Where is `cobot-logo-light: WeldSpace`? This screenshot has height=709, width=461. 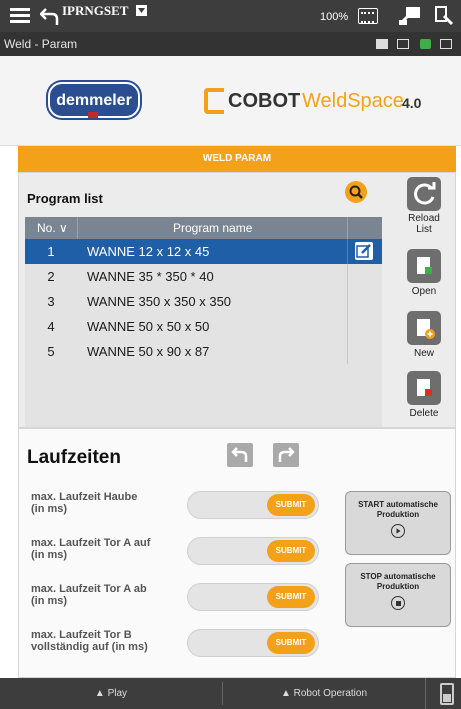 cobot-logo-light: WeldSpace is located at coordinates (353, 101).